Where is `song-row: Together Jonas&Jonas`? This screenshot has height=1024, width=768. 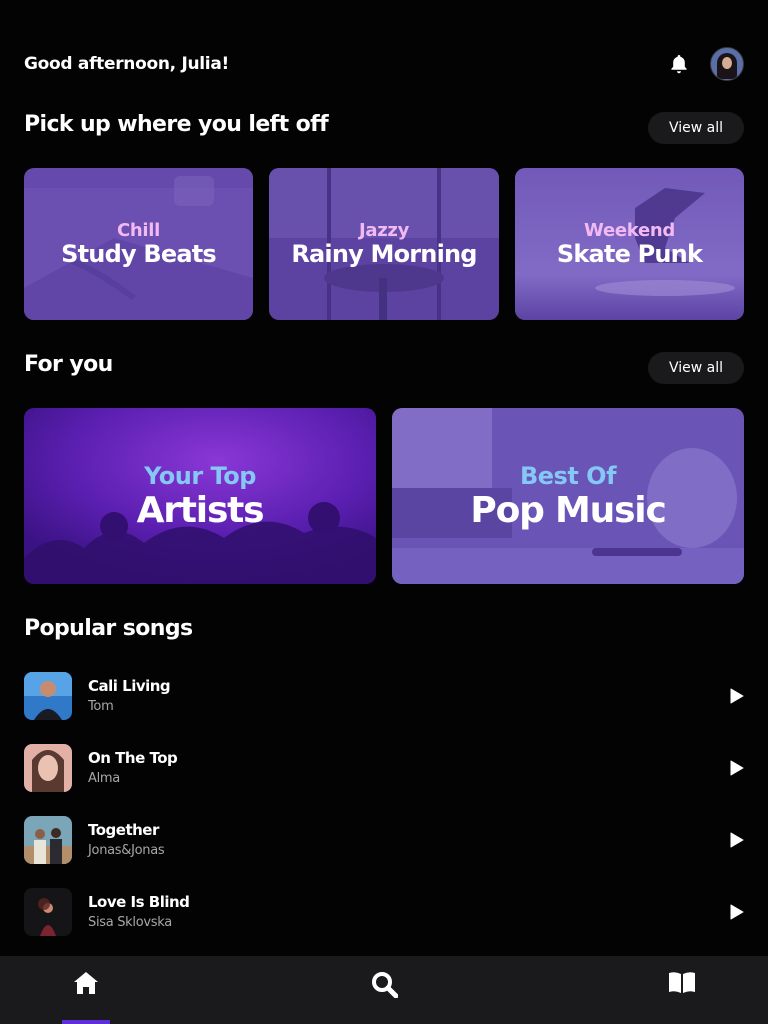 song-row: Together Jonas&Jonas is located at coordinates (384, 840).